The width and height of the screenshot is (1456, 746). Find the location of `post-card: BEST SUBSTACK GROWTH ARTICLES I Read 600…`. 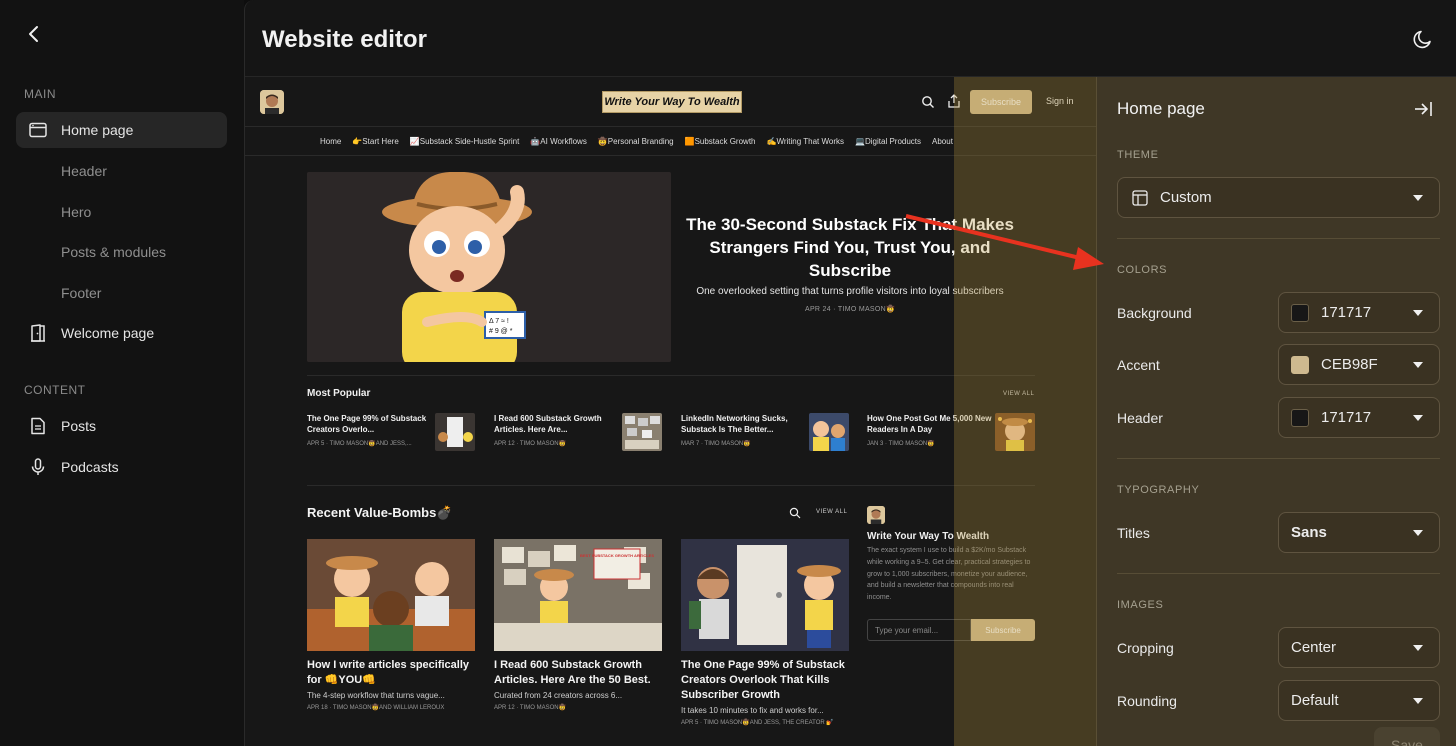

post-card: BEST SUBSTACK GROWTH ARTICLES I Read 600… is located at coordinates (578, 626).